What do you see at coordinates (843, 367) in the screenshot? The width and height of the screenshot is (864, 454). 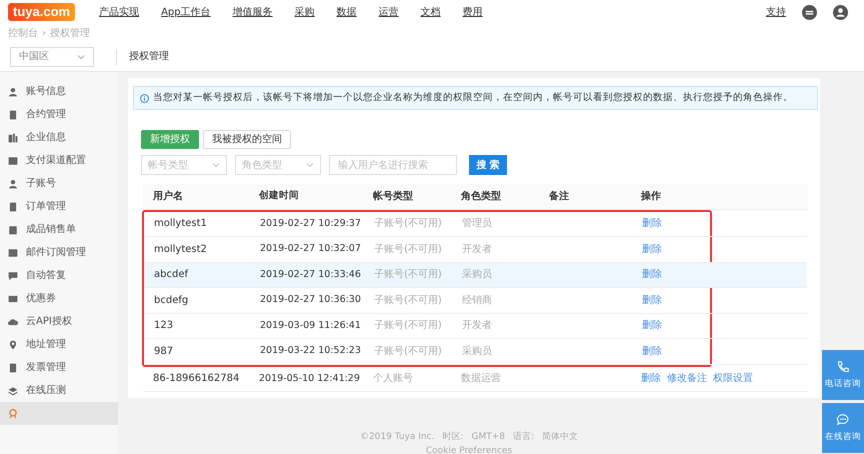 I see `phone-icon` at bounding box center [843, 367].